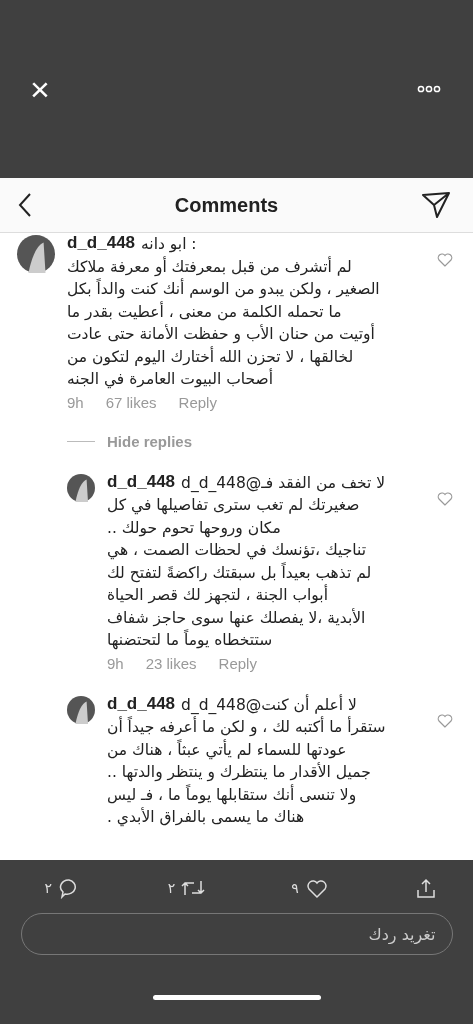  Describe the element at coordinates (204, 311) in the screenshot. I see `comment-text: ما تحمله الكلمة من معنى ، أعطيت بقدر ما` at that location.